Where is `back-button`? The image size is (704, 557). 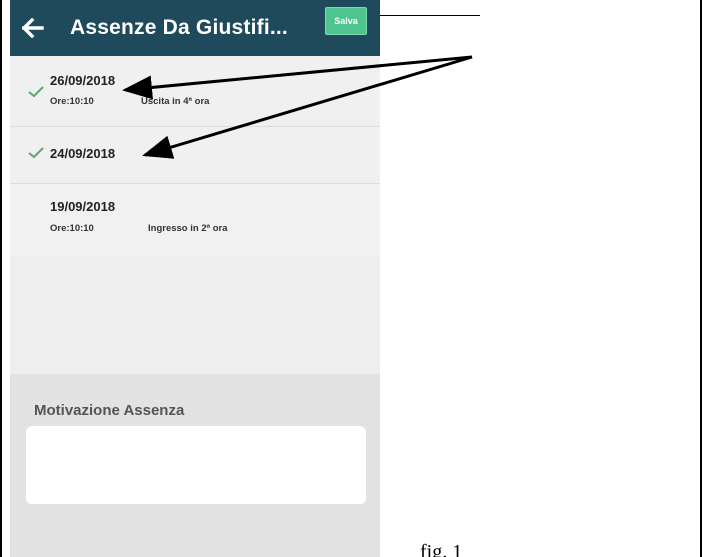 back-button is located at coordinates (33, 28).